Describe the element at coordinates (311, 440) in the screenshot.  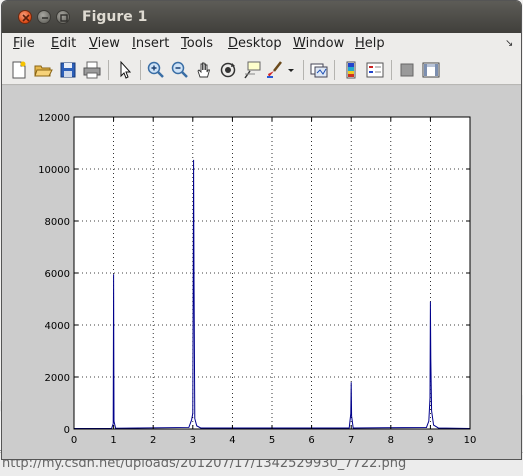
I see `x-tick-label: 6` at that location.